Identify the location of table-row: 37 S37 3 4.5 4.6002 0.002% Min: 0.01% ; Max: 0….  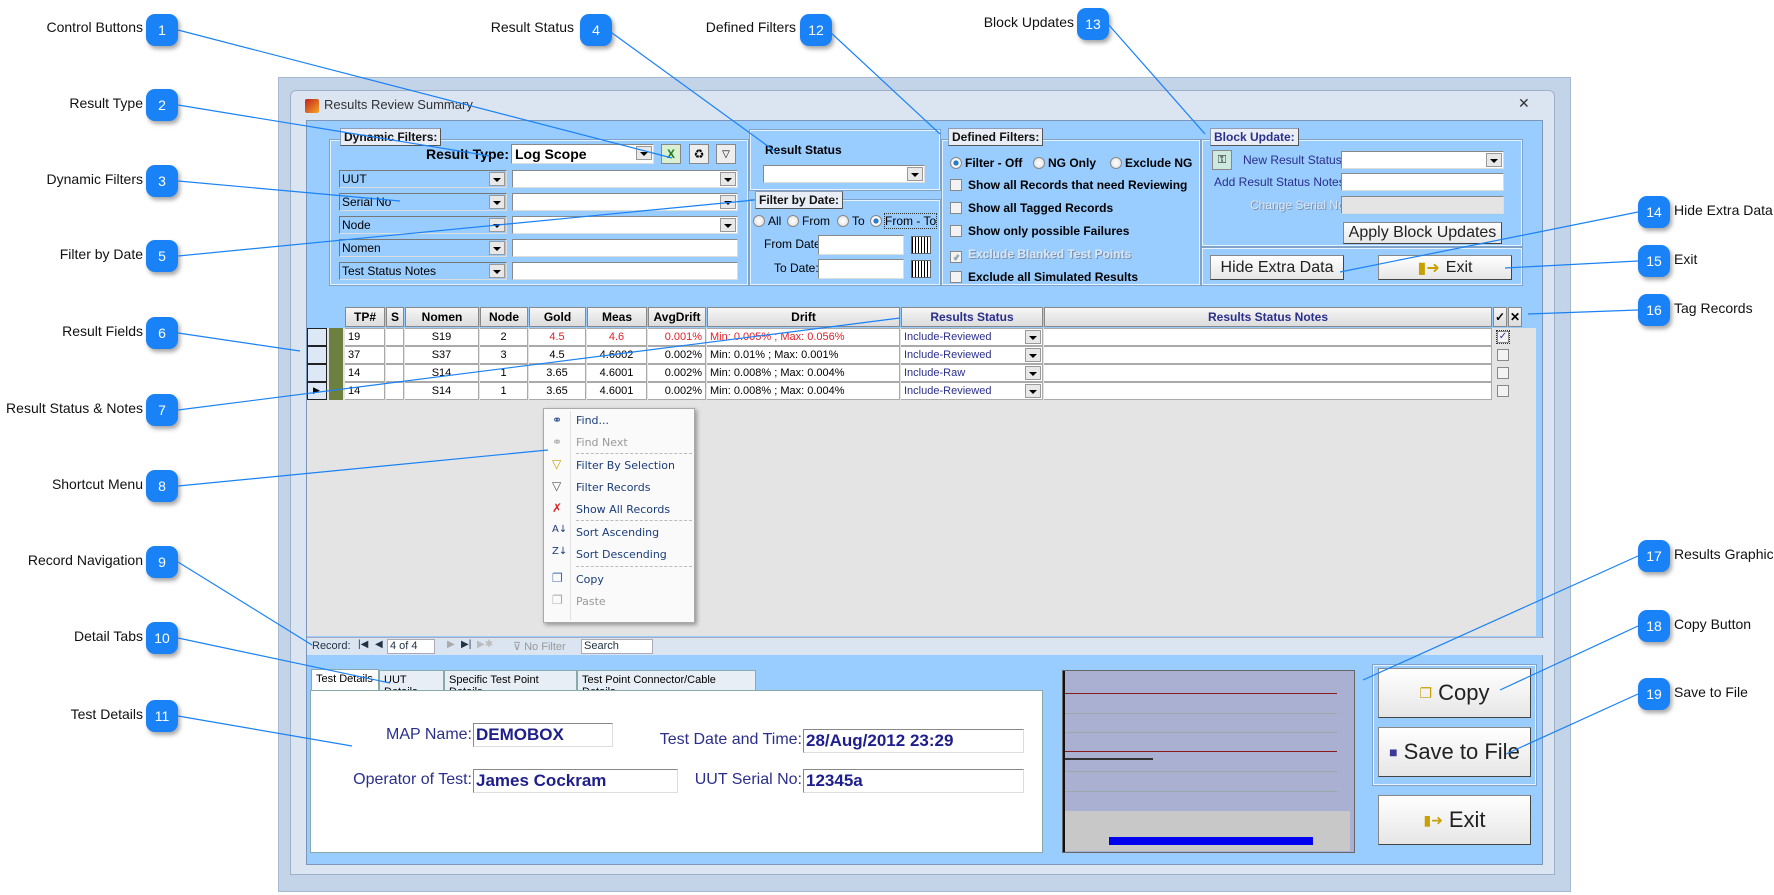
(921, 355).